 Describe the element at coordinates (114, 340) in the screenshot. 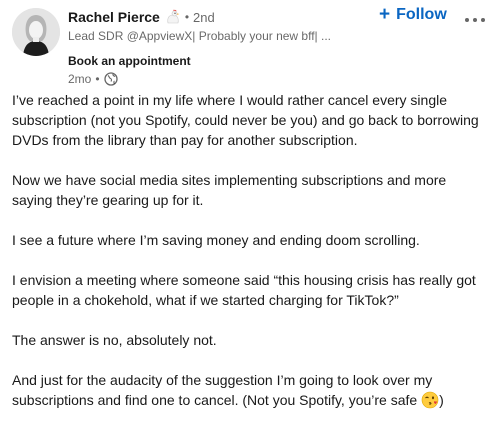

I see `post-paragraph: The answer is no, absolutely not.` at that location.